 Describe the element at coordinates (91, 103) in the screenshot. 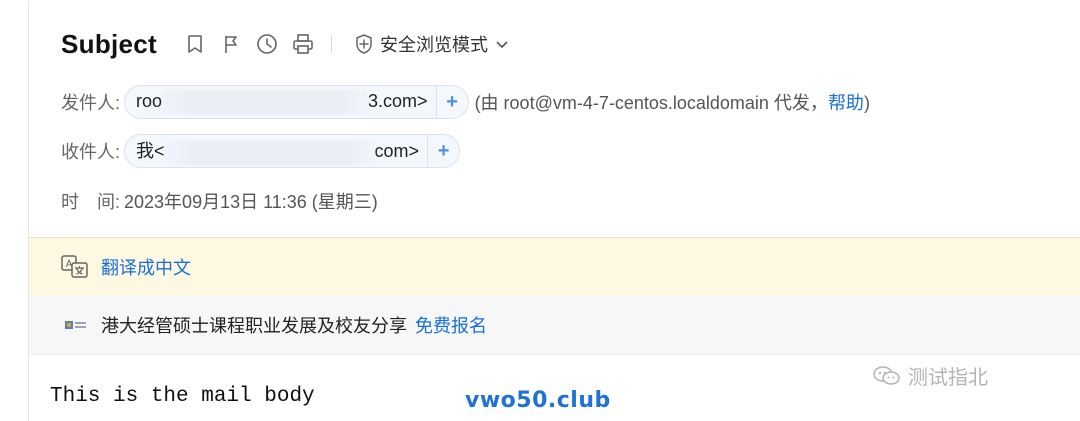

I see `sender-label: 发件人:` at that location.